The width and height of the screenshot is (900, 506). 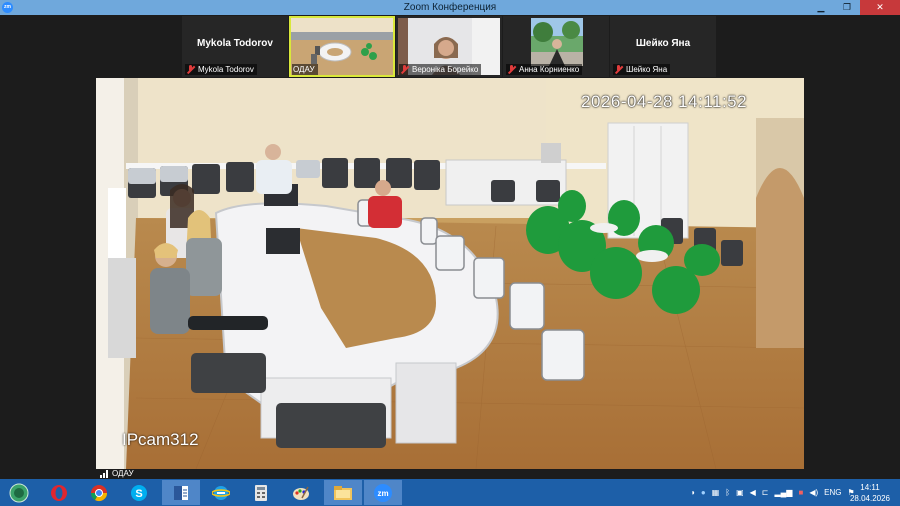 I want to click on word-icon, so click(x=181, y=492).